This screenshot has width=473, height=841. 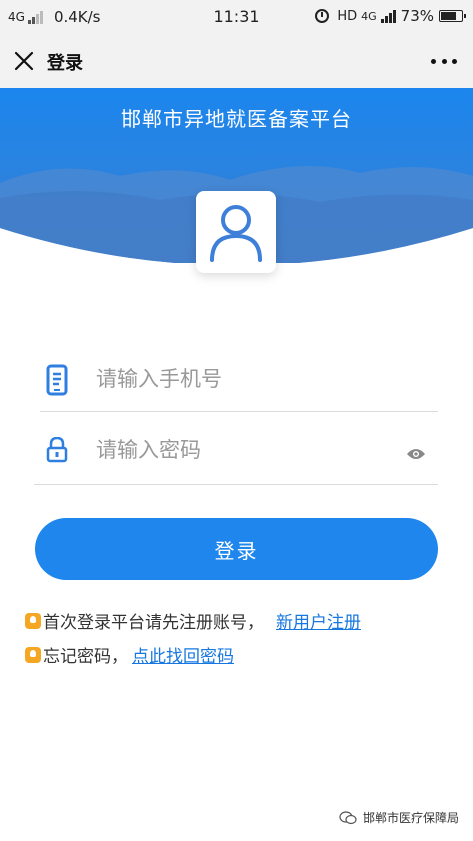 What do you see at coordinates (65, 63) in the screenshot?
I see `page-title: 登录` at bounding box center [65, 63].